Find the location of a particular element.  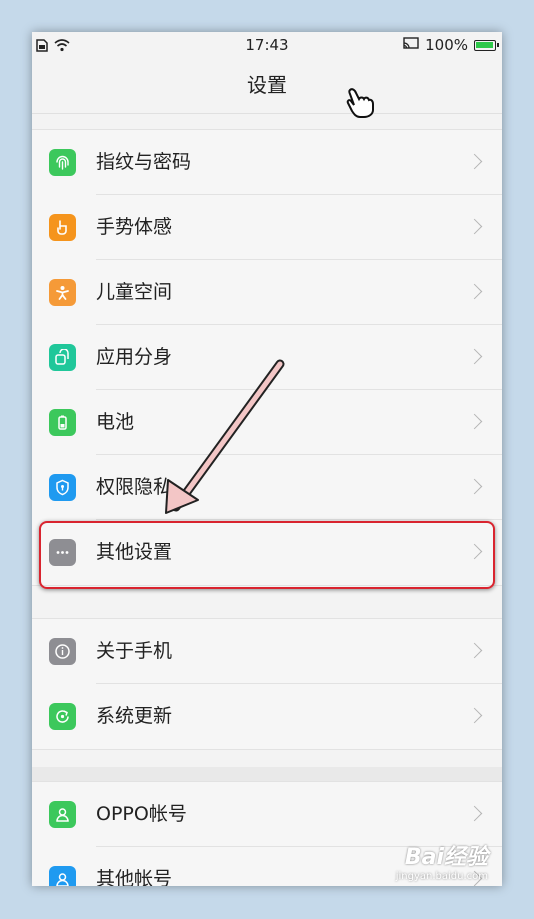

settings-item-label: 儿童空间 is located at coordinates (134, 292).